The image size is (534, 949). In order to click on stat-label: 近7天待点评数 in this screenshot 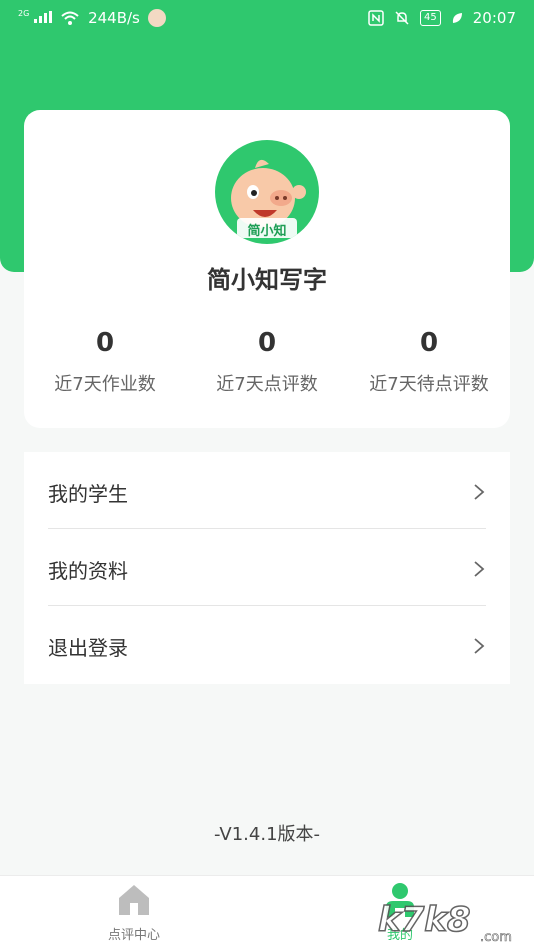, I will do `click(429, 384)`.